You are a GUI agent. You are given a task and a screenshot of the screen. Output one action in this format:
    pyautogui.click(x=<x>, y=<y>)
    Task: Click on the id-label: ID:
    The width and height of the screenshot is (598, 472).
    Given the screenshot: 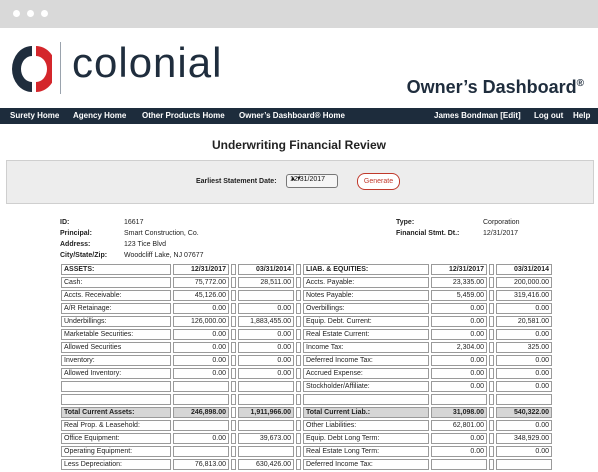 What is the action you would take?
    pyautogui.click(x=65, y=222)
    